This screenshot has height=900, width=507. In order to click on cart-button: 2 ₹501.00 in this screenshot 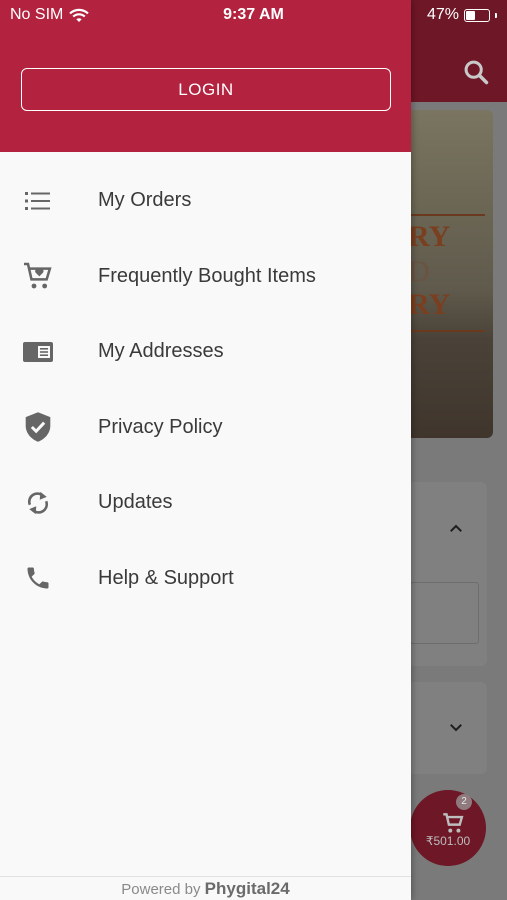, I will do `click(448, 828)`.